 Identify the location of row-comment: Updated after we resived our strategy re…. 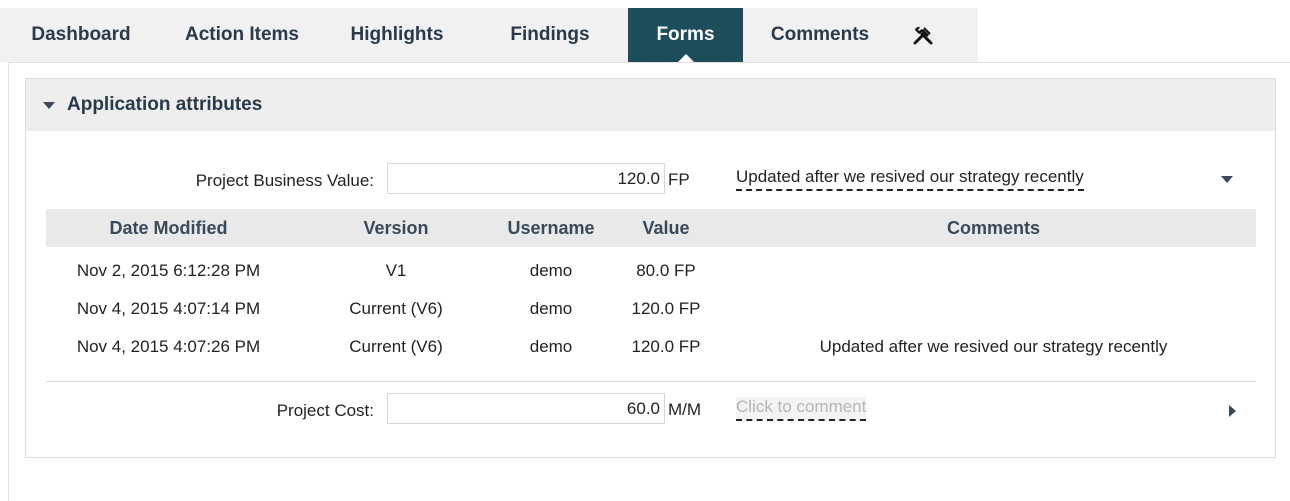
(993, 346).